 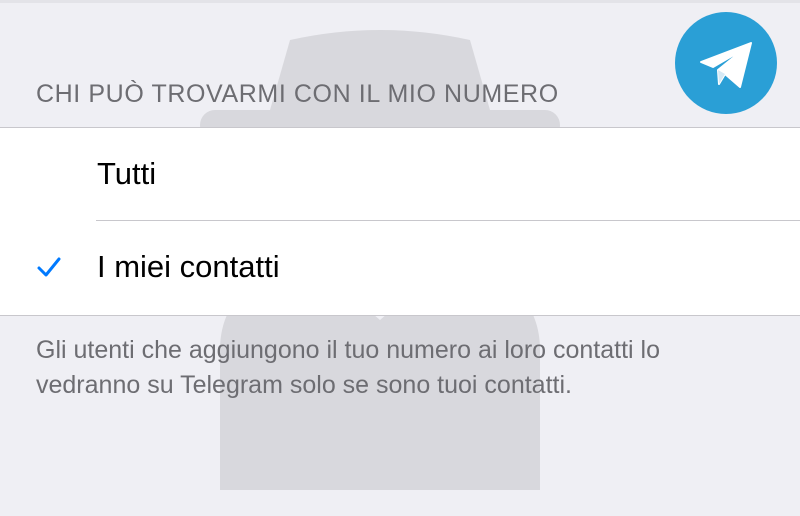 I want to click on section-header: CHI PUÒ TROVARMI CON IL MIO NUMERO, so click(x=297, y=94).